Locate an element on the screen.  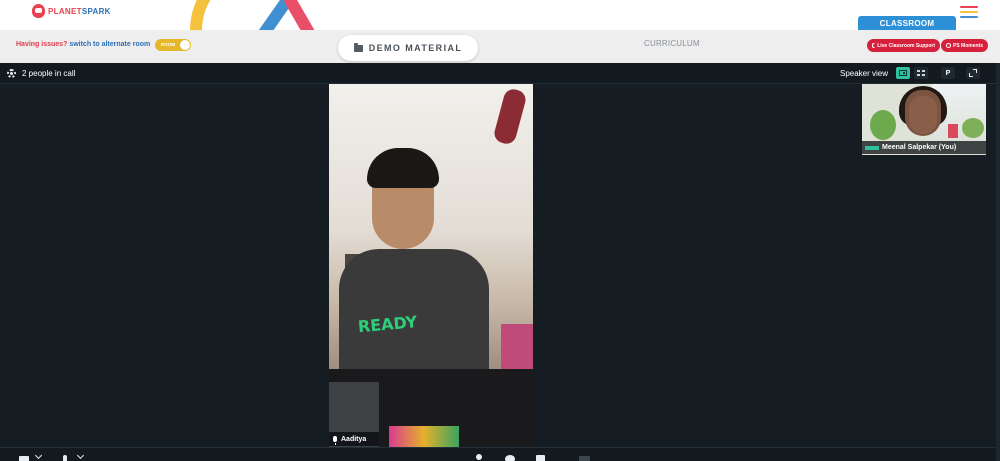
ps-moments-label: PS Moments is located at coordinates (967, 45).